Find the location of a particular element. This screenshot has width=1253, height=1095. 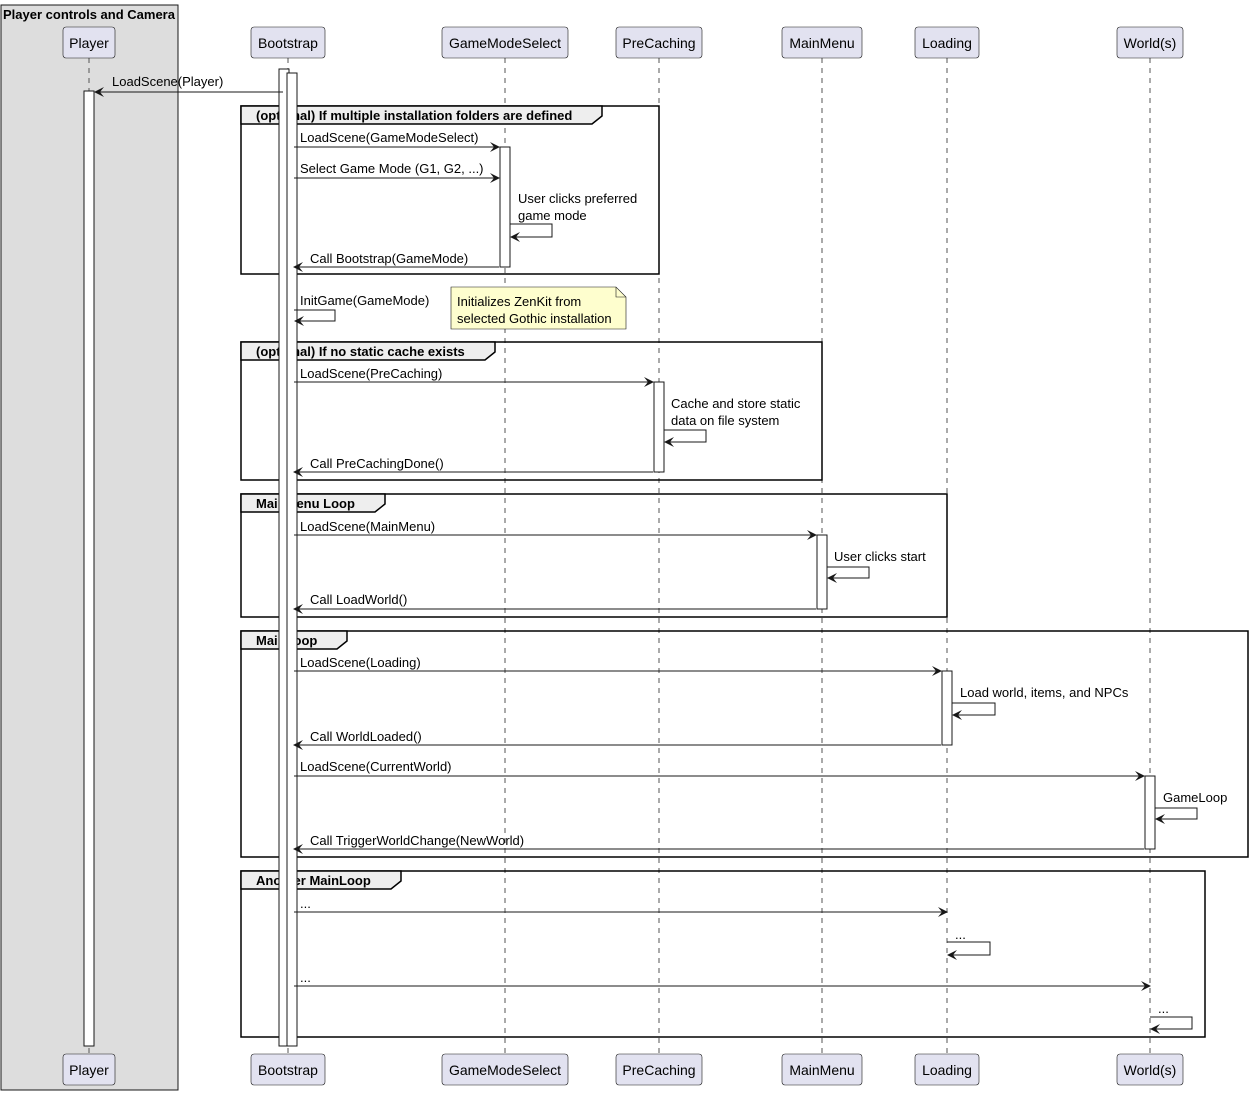

frame-mainmenu-label: MainMenu Loop is located at coordinates (305, 503).